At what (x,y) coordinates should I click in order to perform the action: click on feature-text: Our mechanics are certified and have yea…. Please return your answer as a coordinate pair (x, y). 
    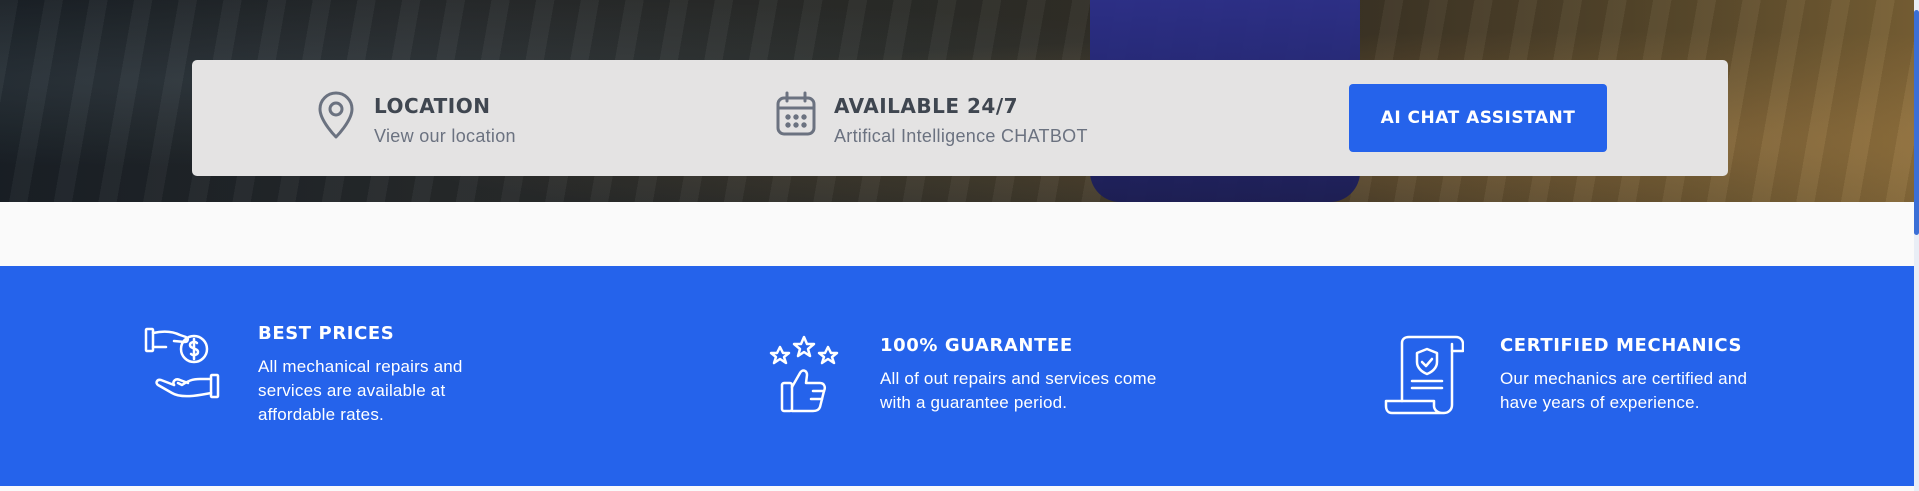
    Looking at the image, I should click on (1624, 390).